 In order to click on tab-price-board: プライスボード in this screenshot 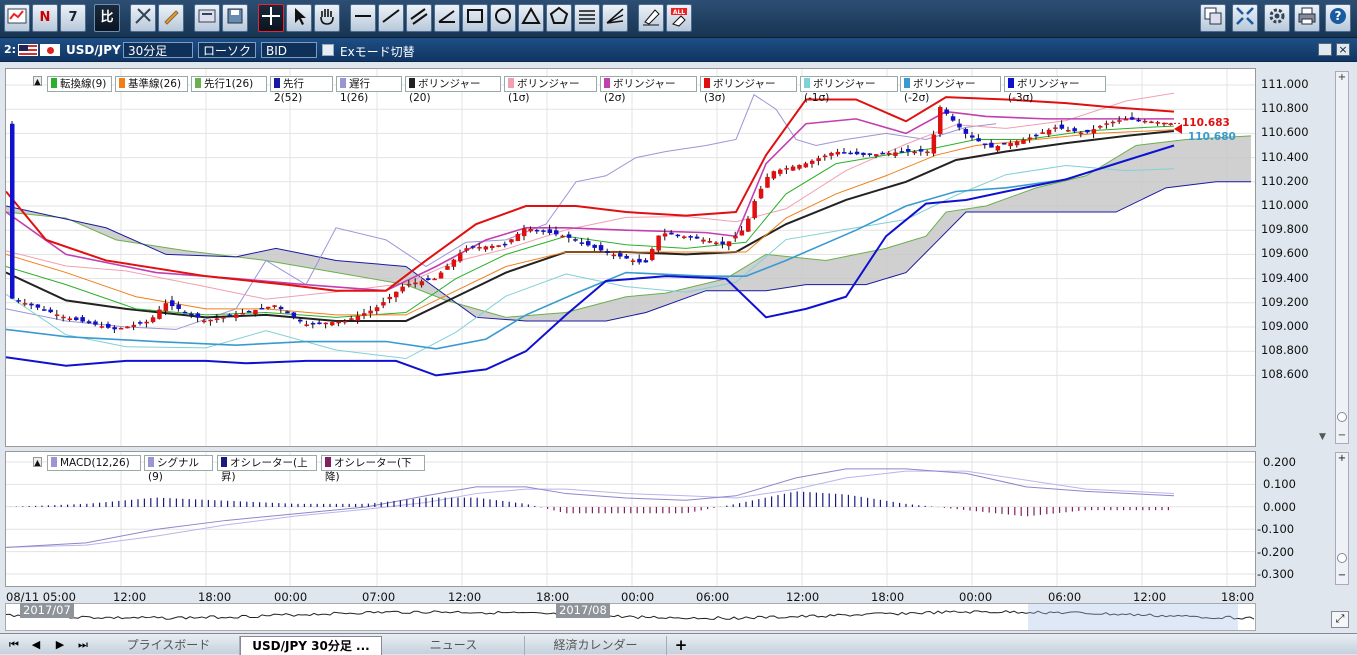, I will do `click(169, 645)`.